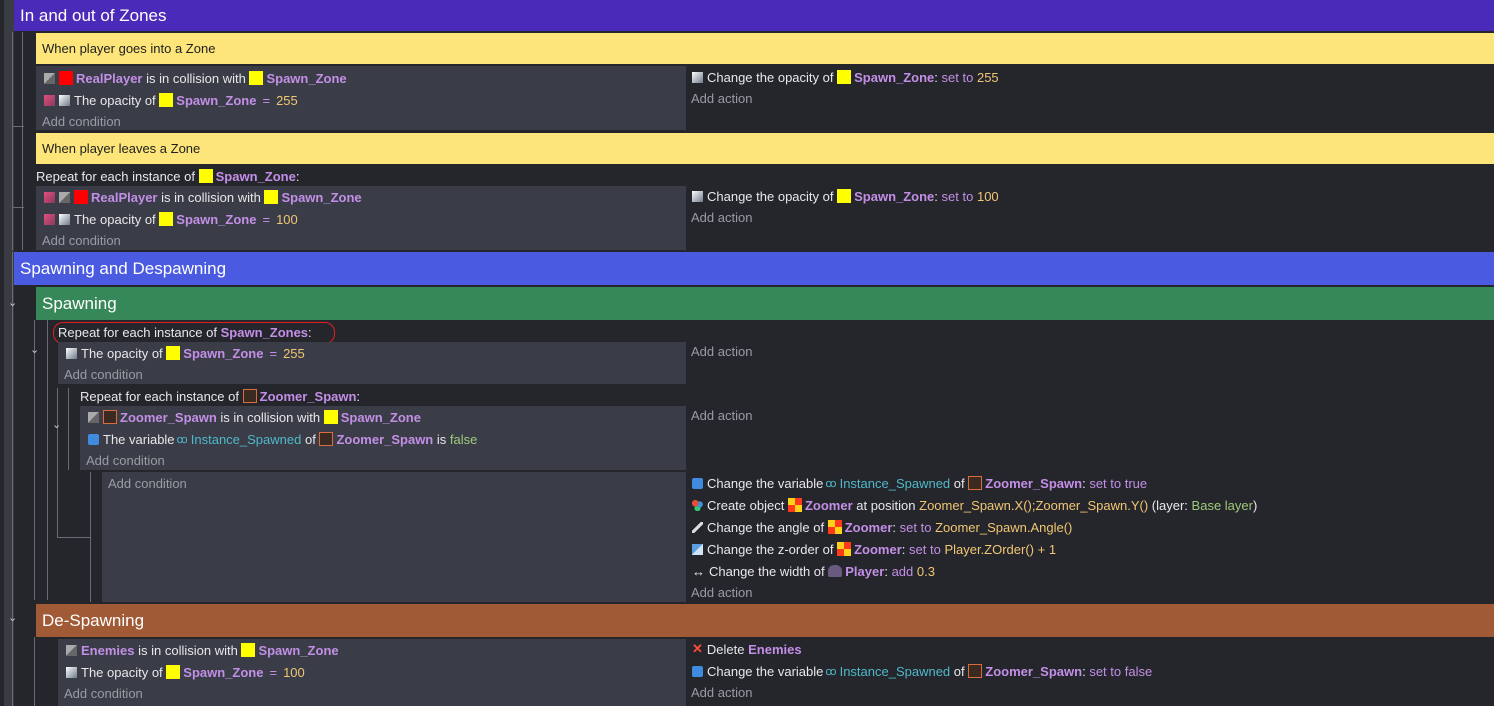 Image resolution: width=1494 pixels, height=706 pixels. Describe the element at coordinates (765, 303) in the screenshot. I see `group-spawning: Spawning` at that location.